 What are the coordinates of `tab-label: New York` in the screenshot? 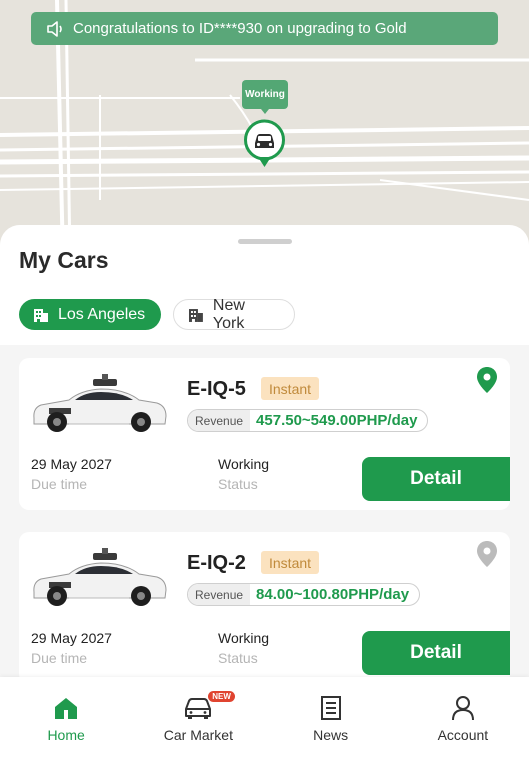 It's located at (228, 314).